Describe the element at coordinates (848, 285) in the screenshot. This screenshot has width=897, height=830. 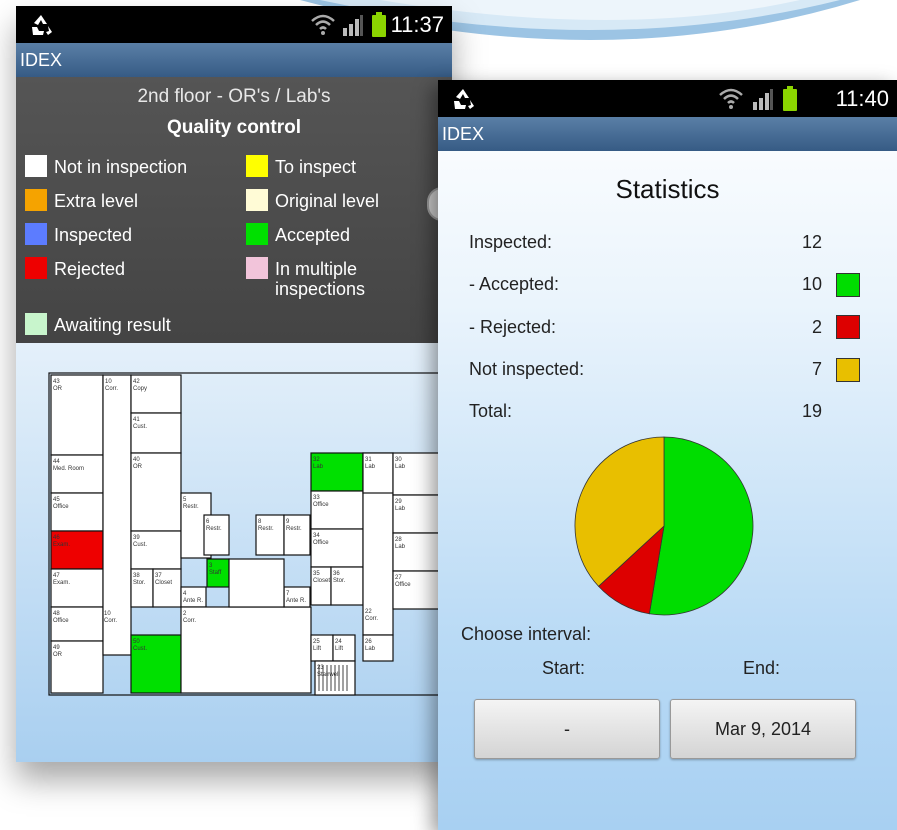
I see `accepted-color-swatch` at that location.